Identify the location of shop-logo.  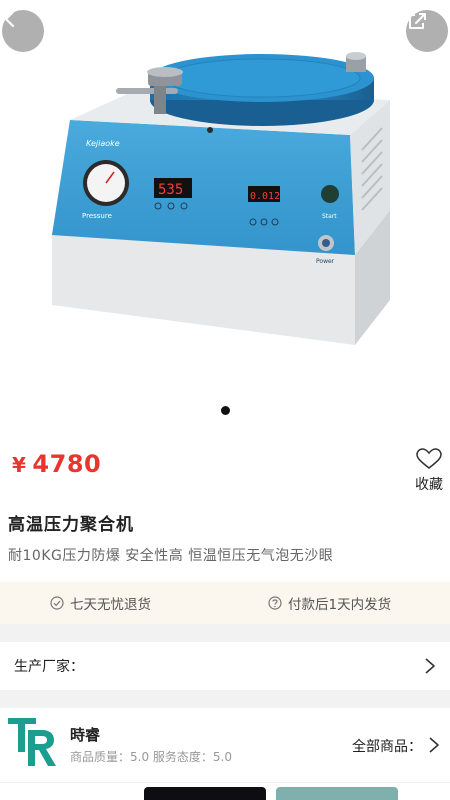
(32, 742).